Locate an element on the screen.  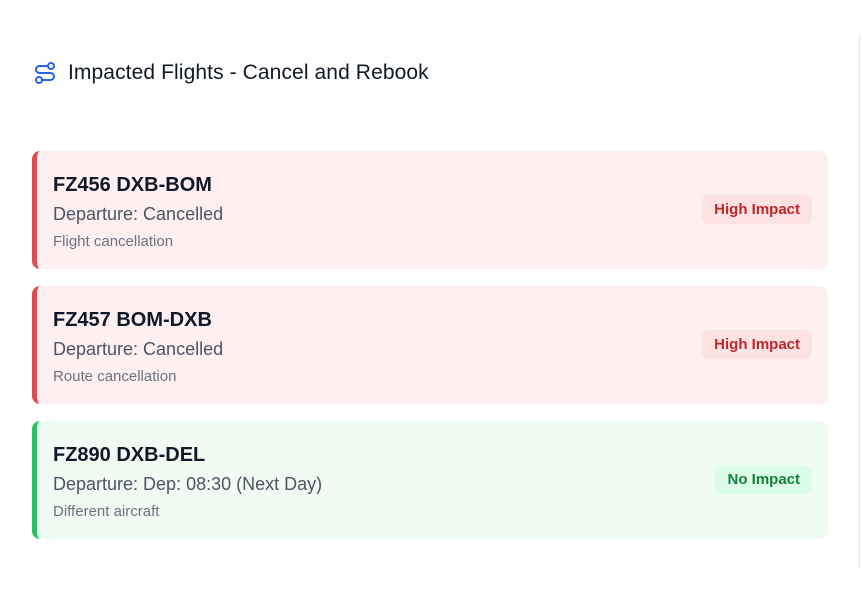
panel-header: Impacted Flights - Cancel and Rebook is located at coordinates (231, 73).